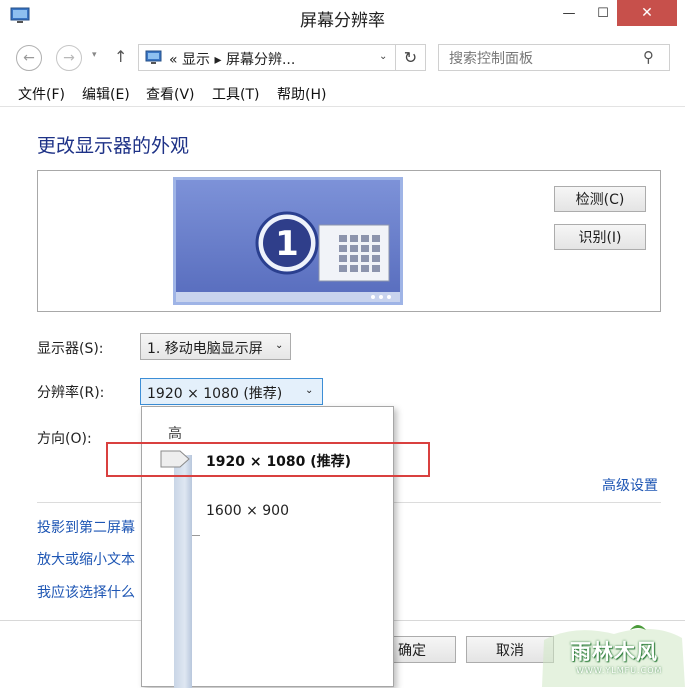  What do you see at coordinates (71, 393) in the screenshot?
I see `resolution-label: 分辨率(R):` at bounding box center [71, 393].